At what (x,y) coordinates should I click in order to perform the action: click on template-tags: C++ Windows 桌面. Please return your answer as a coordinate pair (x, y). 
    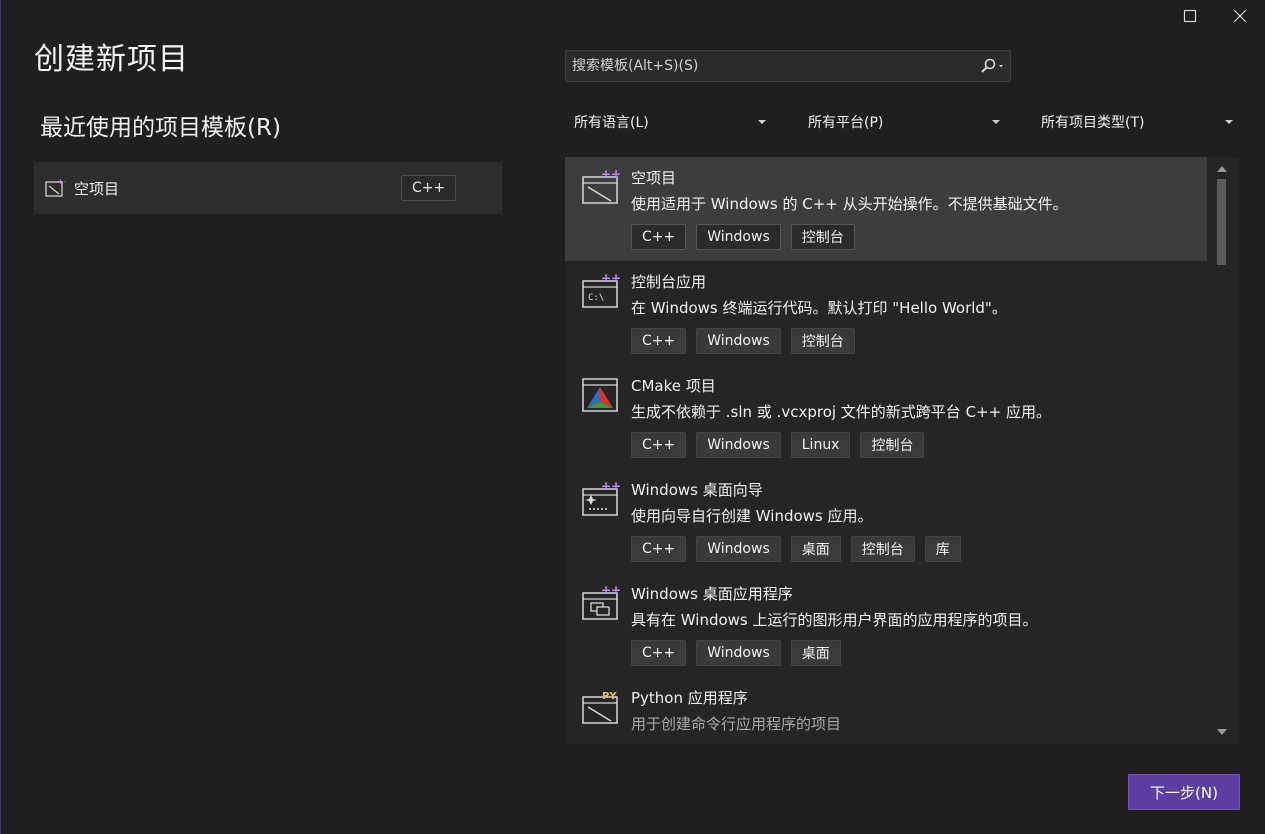
    Looking at the image, I should click on (736, 653).